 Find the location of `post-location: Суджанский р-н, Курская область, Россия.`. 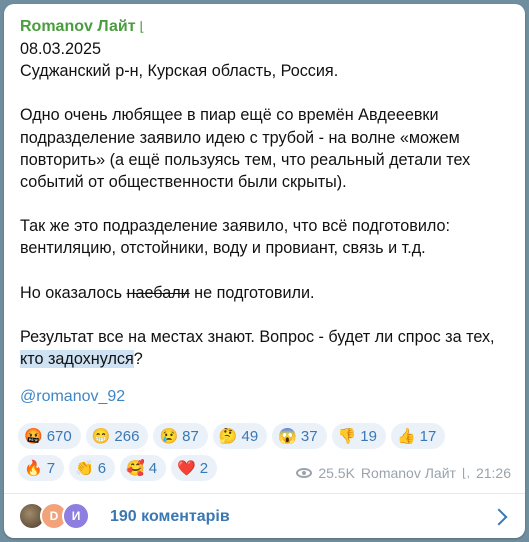

post-location: Суджанский р-н, Курская область, Россия. is located at coordinates (179, 71).